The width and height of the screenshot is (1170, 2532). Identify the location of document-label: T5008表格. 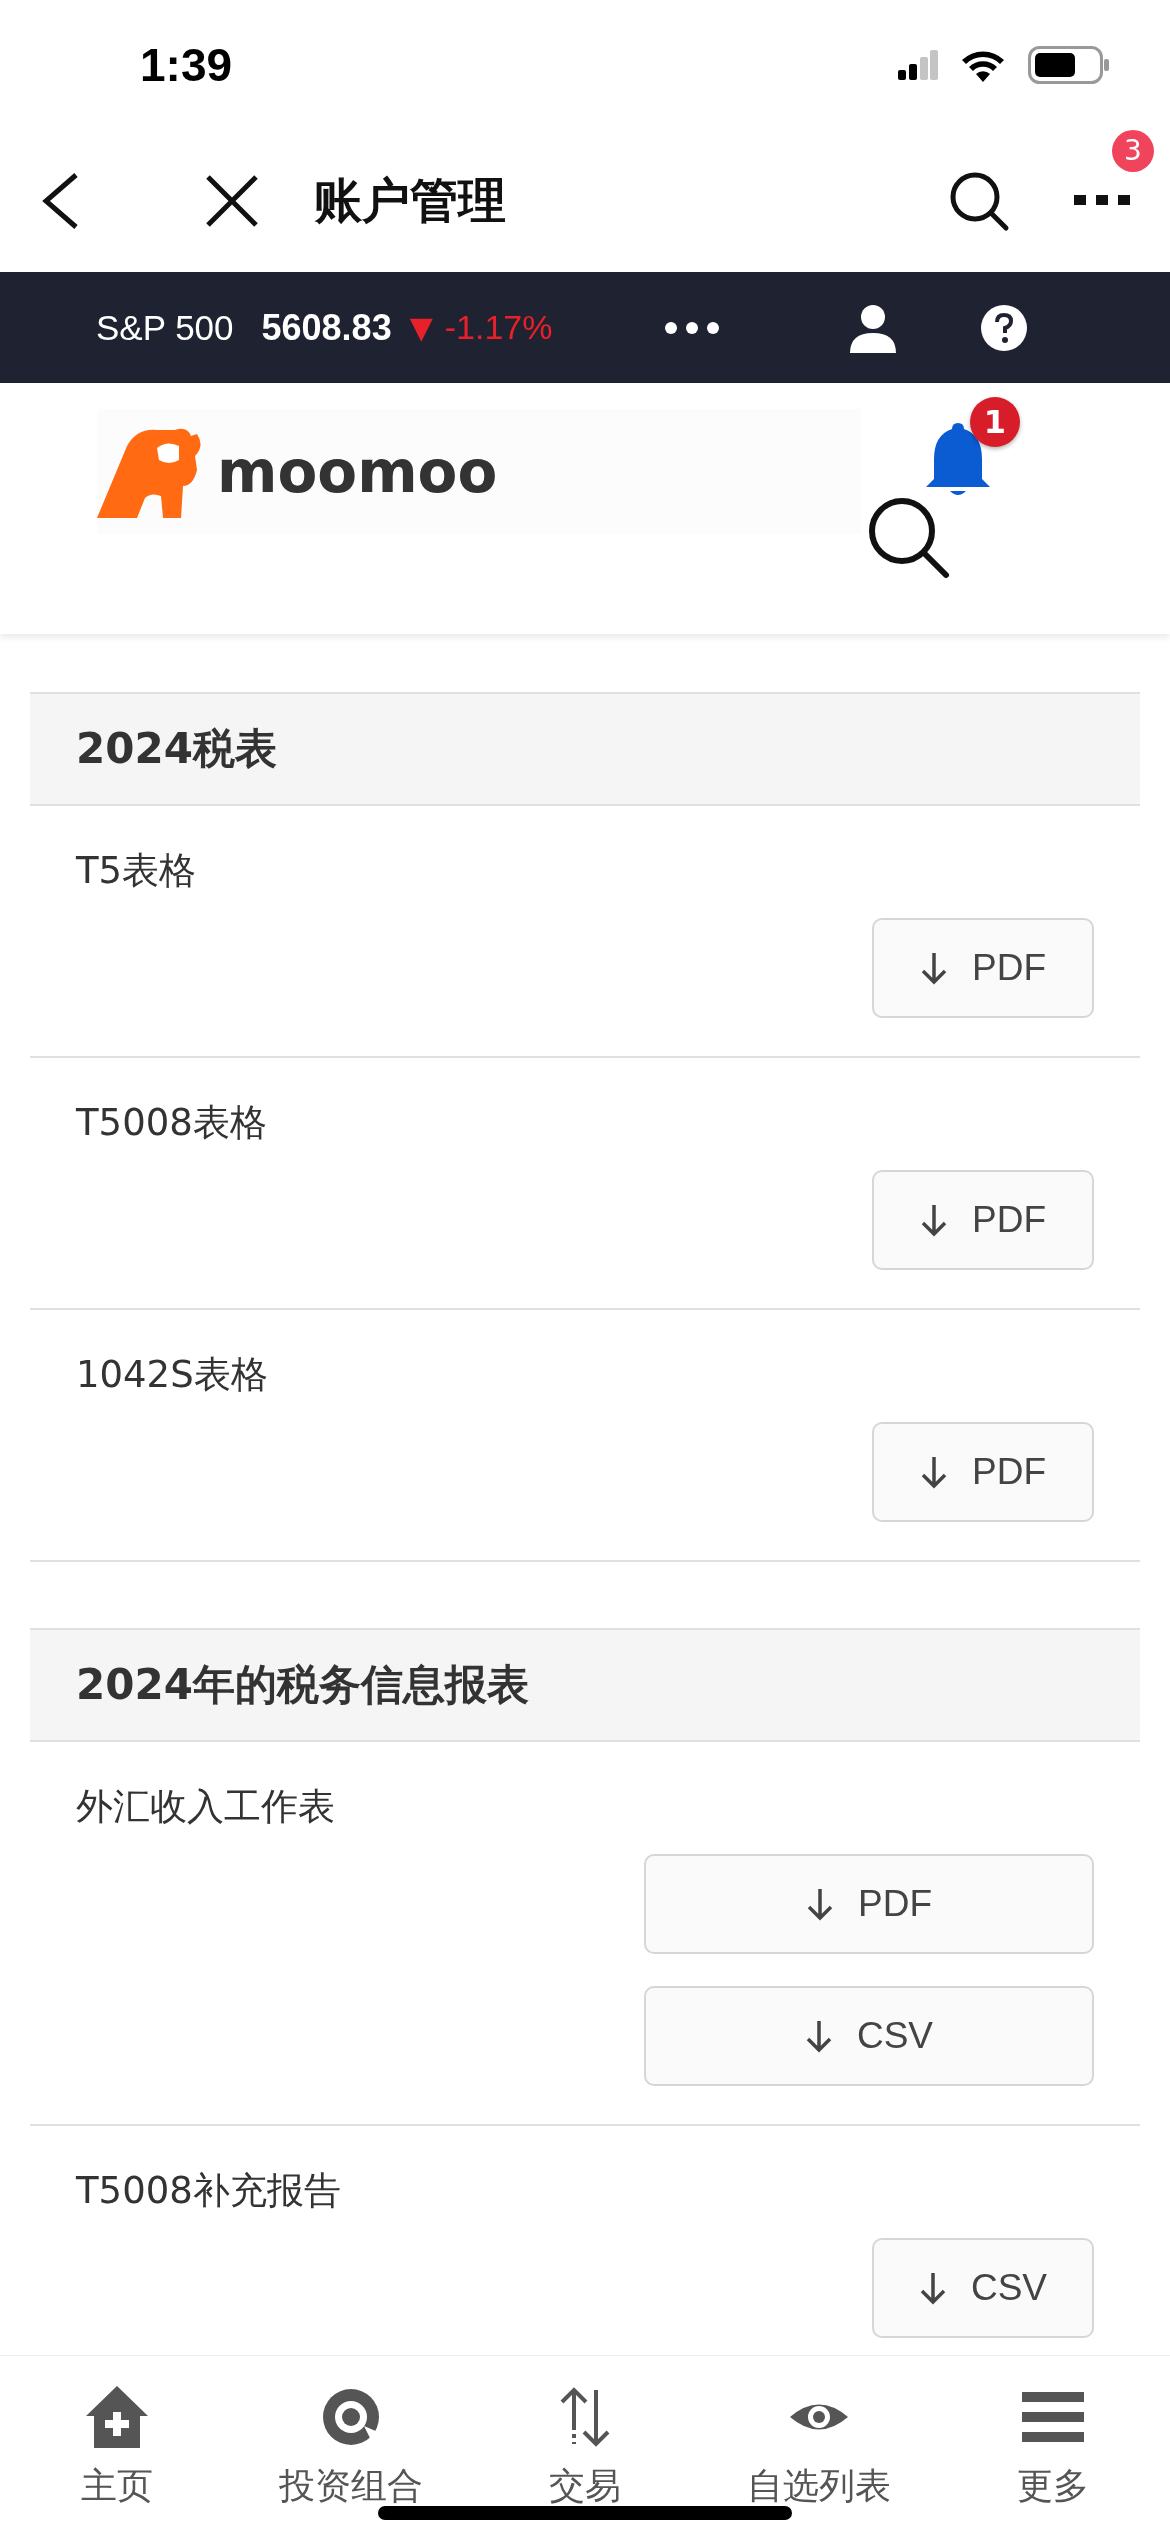
(172, 1123).